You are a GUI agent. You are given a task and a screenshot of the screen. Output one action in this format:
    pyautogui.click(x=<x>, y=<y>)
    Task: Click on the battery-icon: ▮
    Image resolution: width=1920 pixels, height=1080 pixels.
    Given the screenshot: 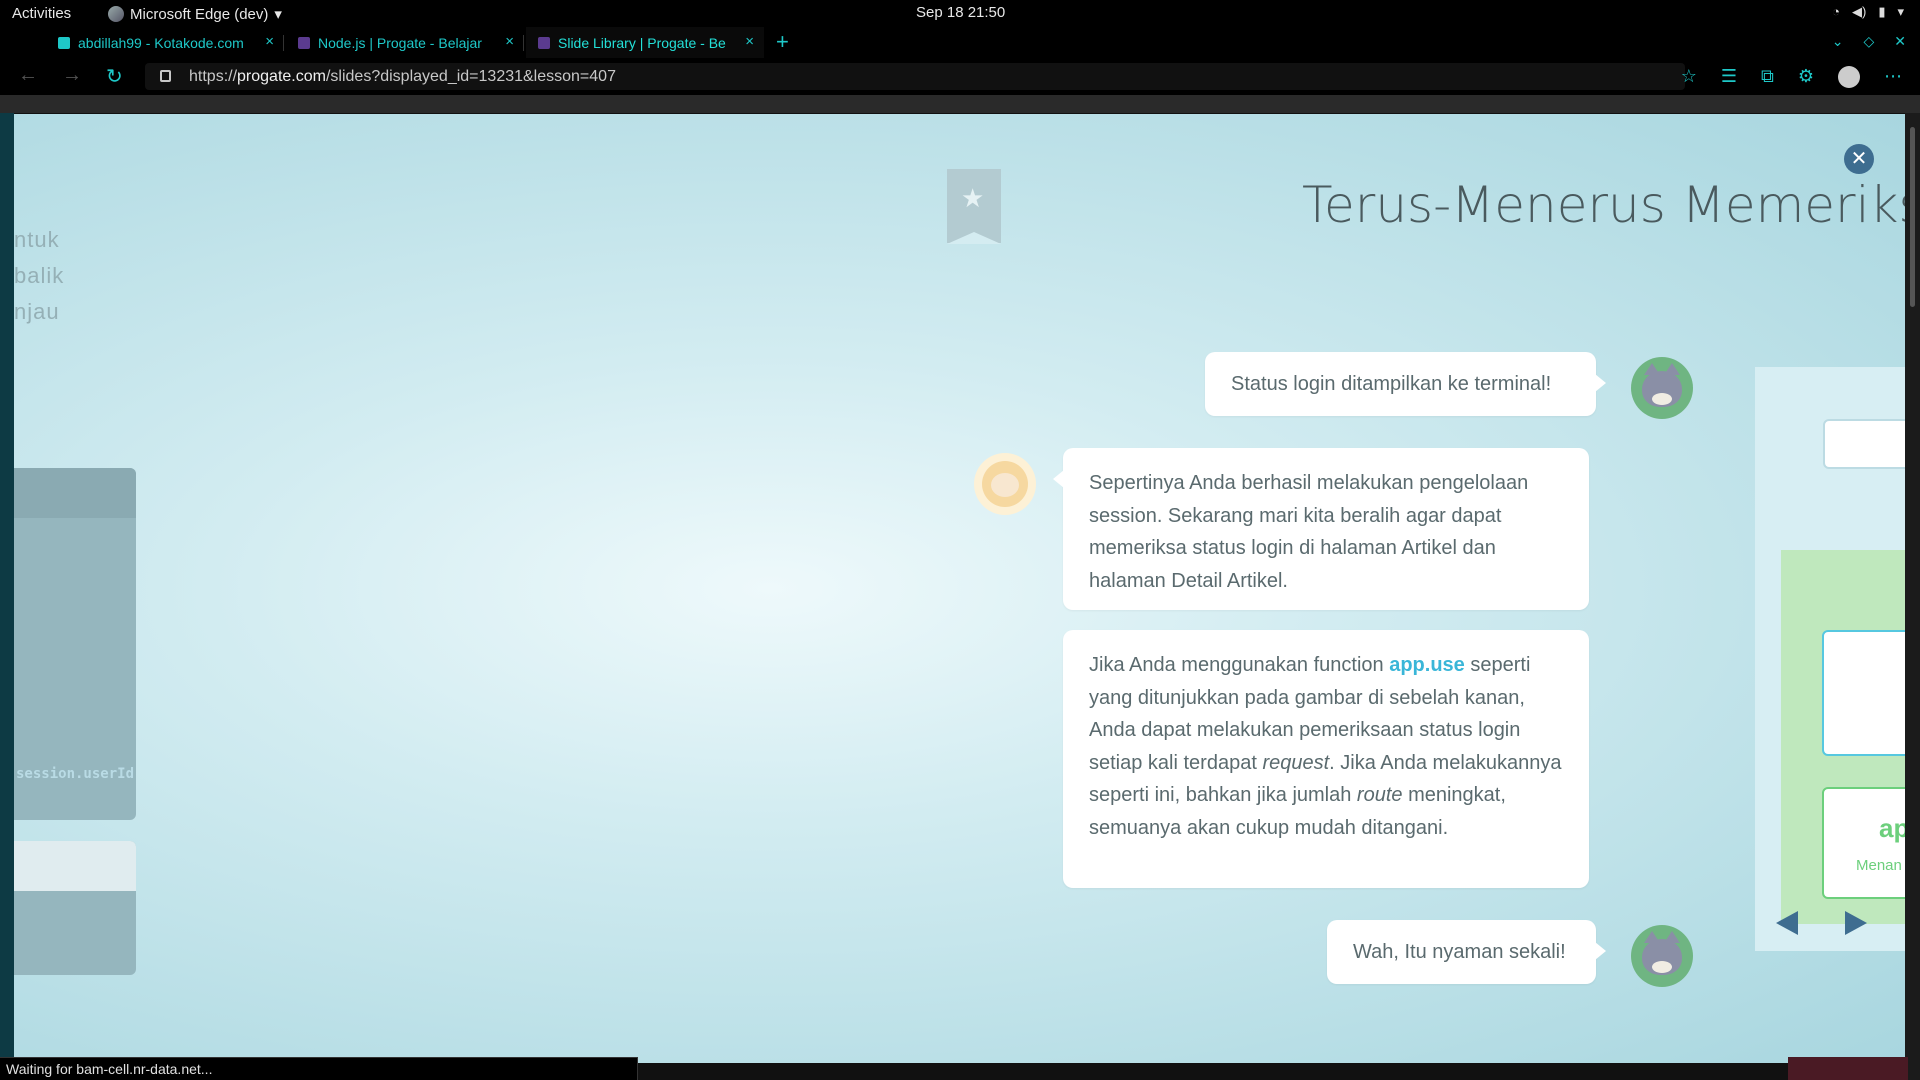 What is the action you would take?
    pyautogui.click(x=1882, y=11)
    